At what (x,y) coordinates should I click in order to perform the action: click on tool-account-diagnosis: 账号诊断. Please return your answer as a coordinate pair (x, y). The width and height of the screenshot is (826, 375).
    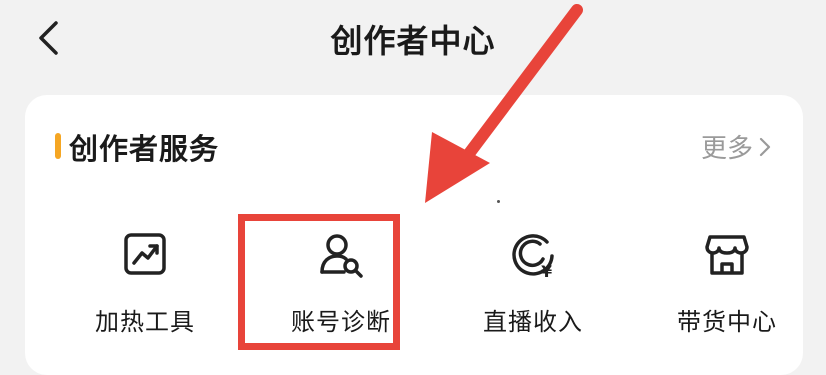
    Looking at the image, I should click on (341, 290).